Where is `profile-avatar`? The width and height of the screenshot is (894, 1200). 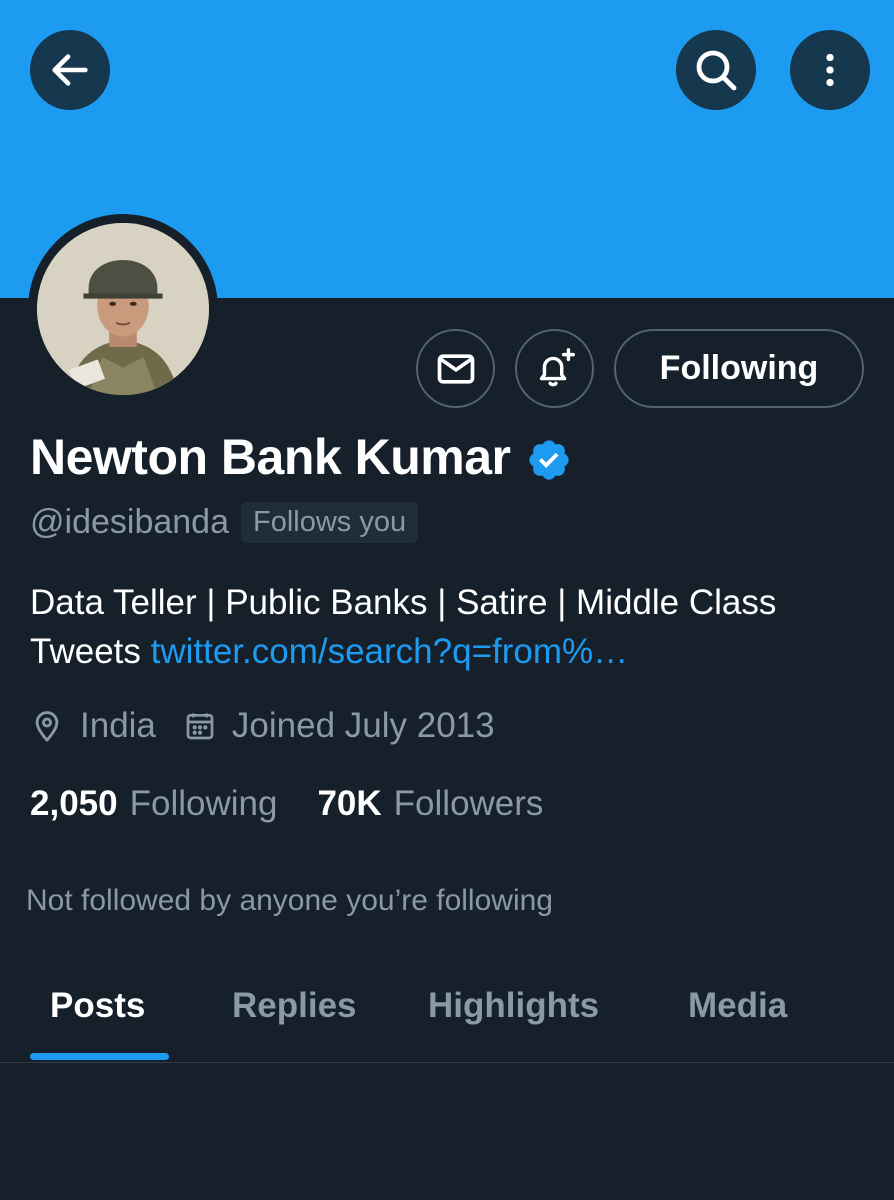 profile-avatar is located at coordinates (123, 309).